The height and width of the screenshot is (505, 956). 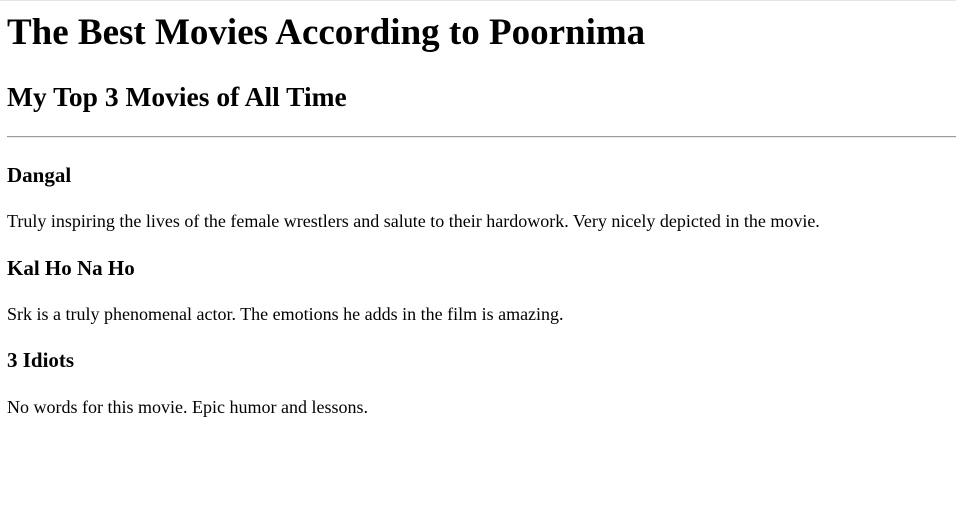 What do you see at coordinates (41, 360) in the screenshot?
I see `movie-title-3-idiots: 3 Idiots` at bounding box center [41, 360].